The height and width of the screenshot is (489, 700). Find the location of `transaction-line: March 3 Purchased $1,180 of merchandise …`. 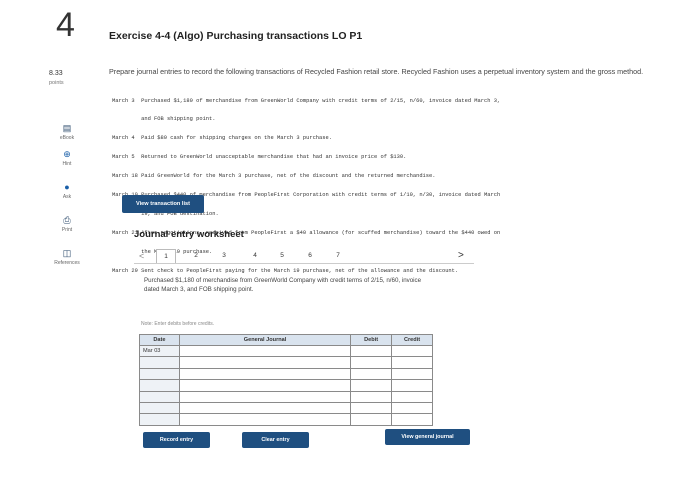

transaction-line: March 3 Purchased $1,180 of merchandise … is located at coordinates (306, 100).